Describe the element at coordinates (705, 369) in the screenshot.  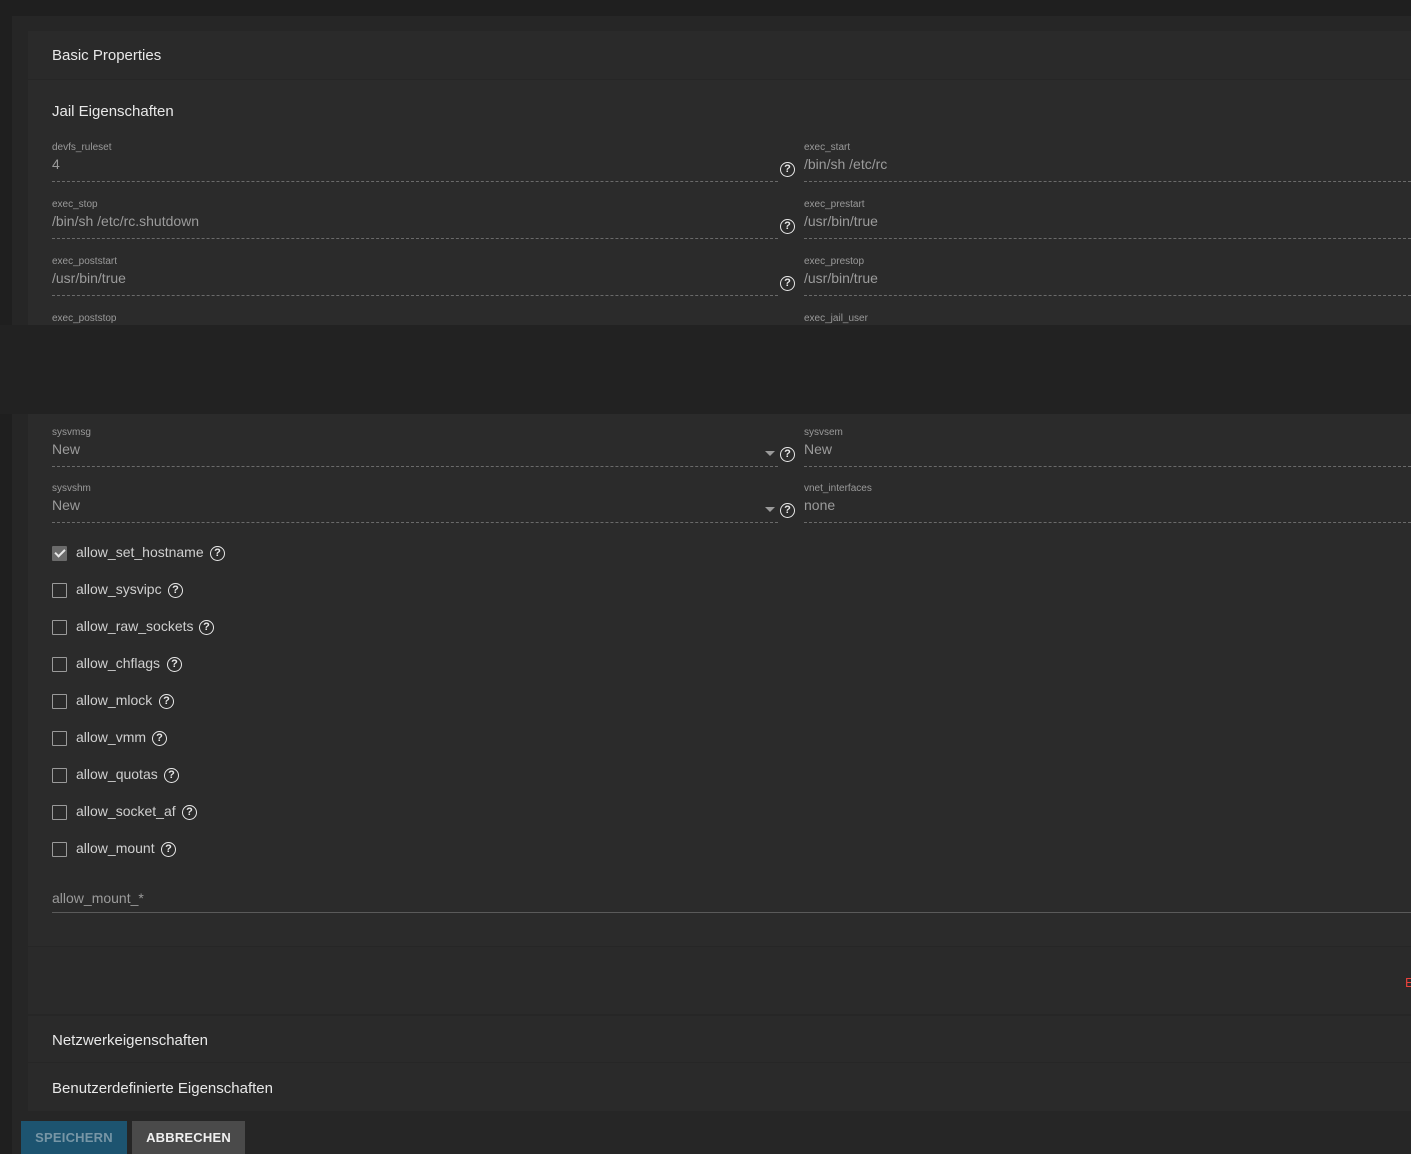
I see `content-gap` at that location.